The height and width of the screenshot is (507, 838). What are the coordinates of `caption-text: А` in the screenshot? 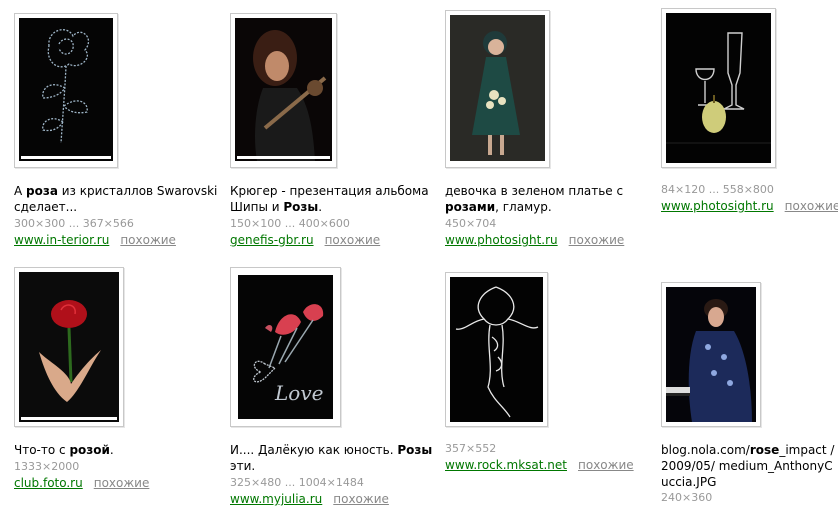 It's located at (20, 191).